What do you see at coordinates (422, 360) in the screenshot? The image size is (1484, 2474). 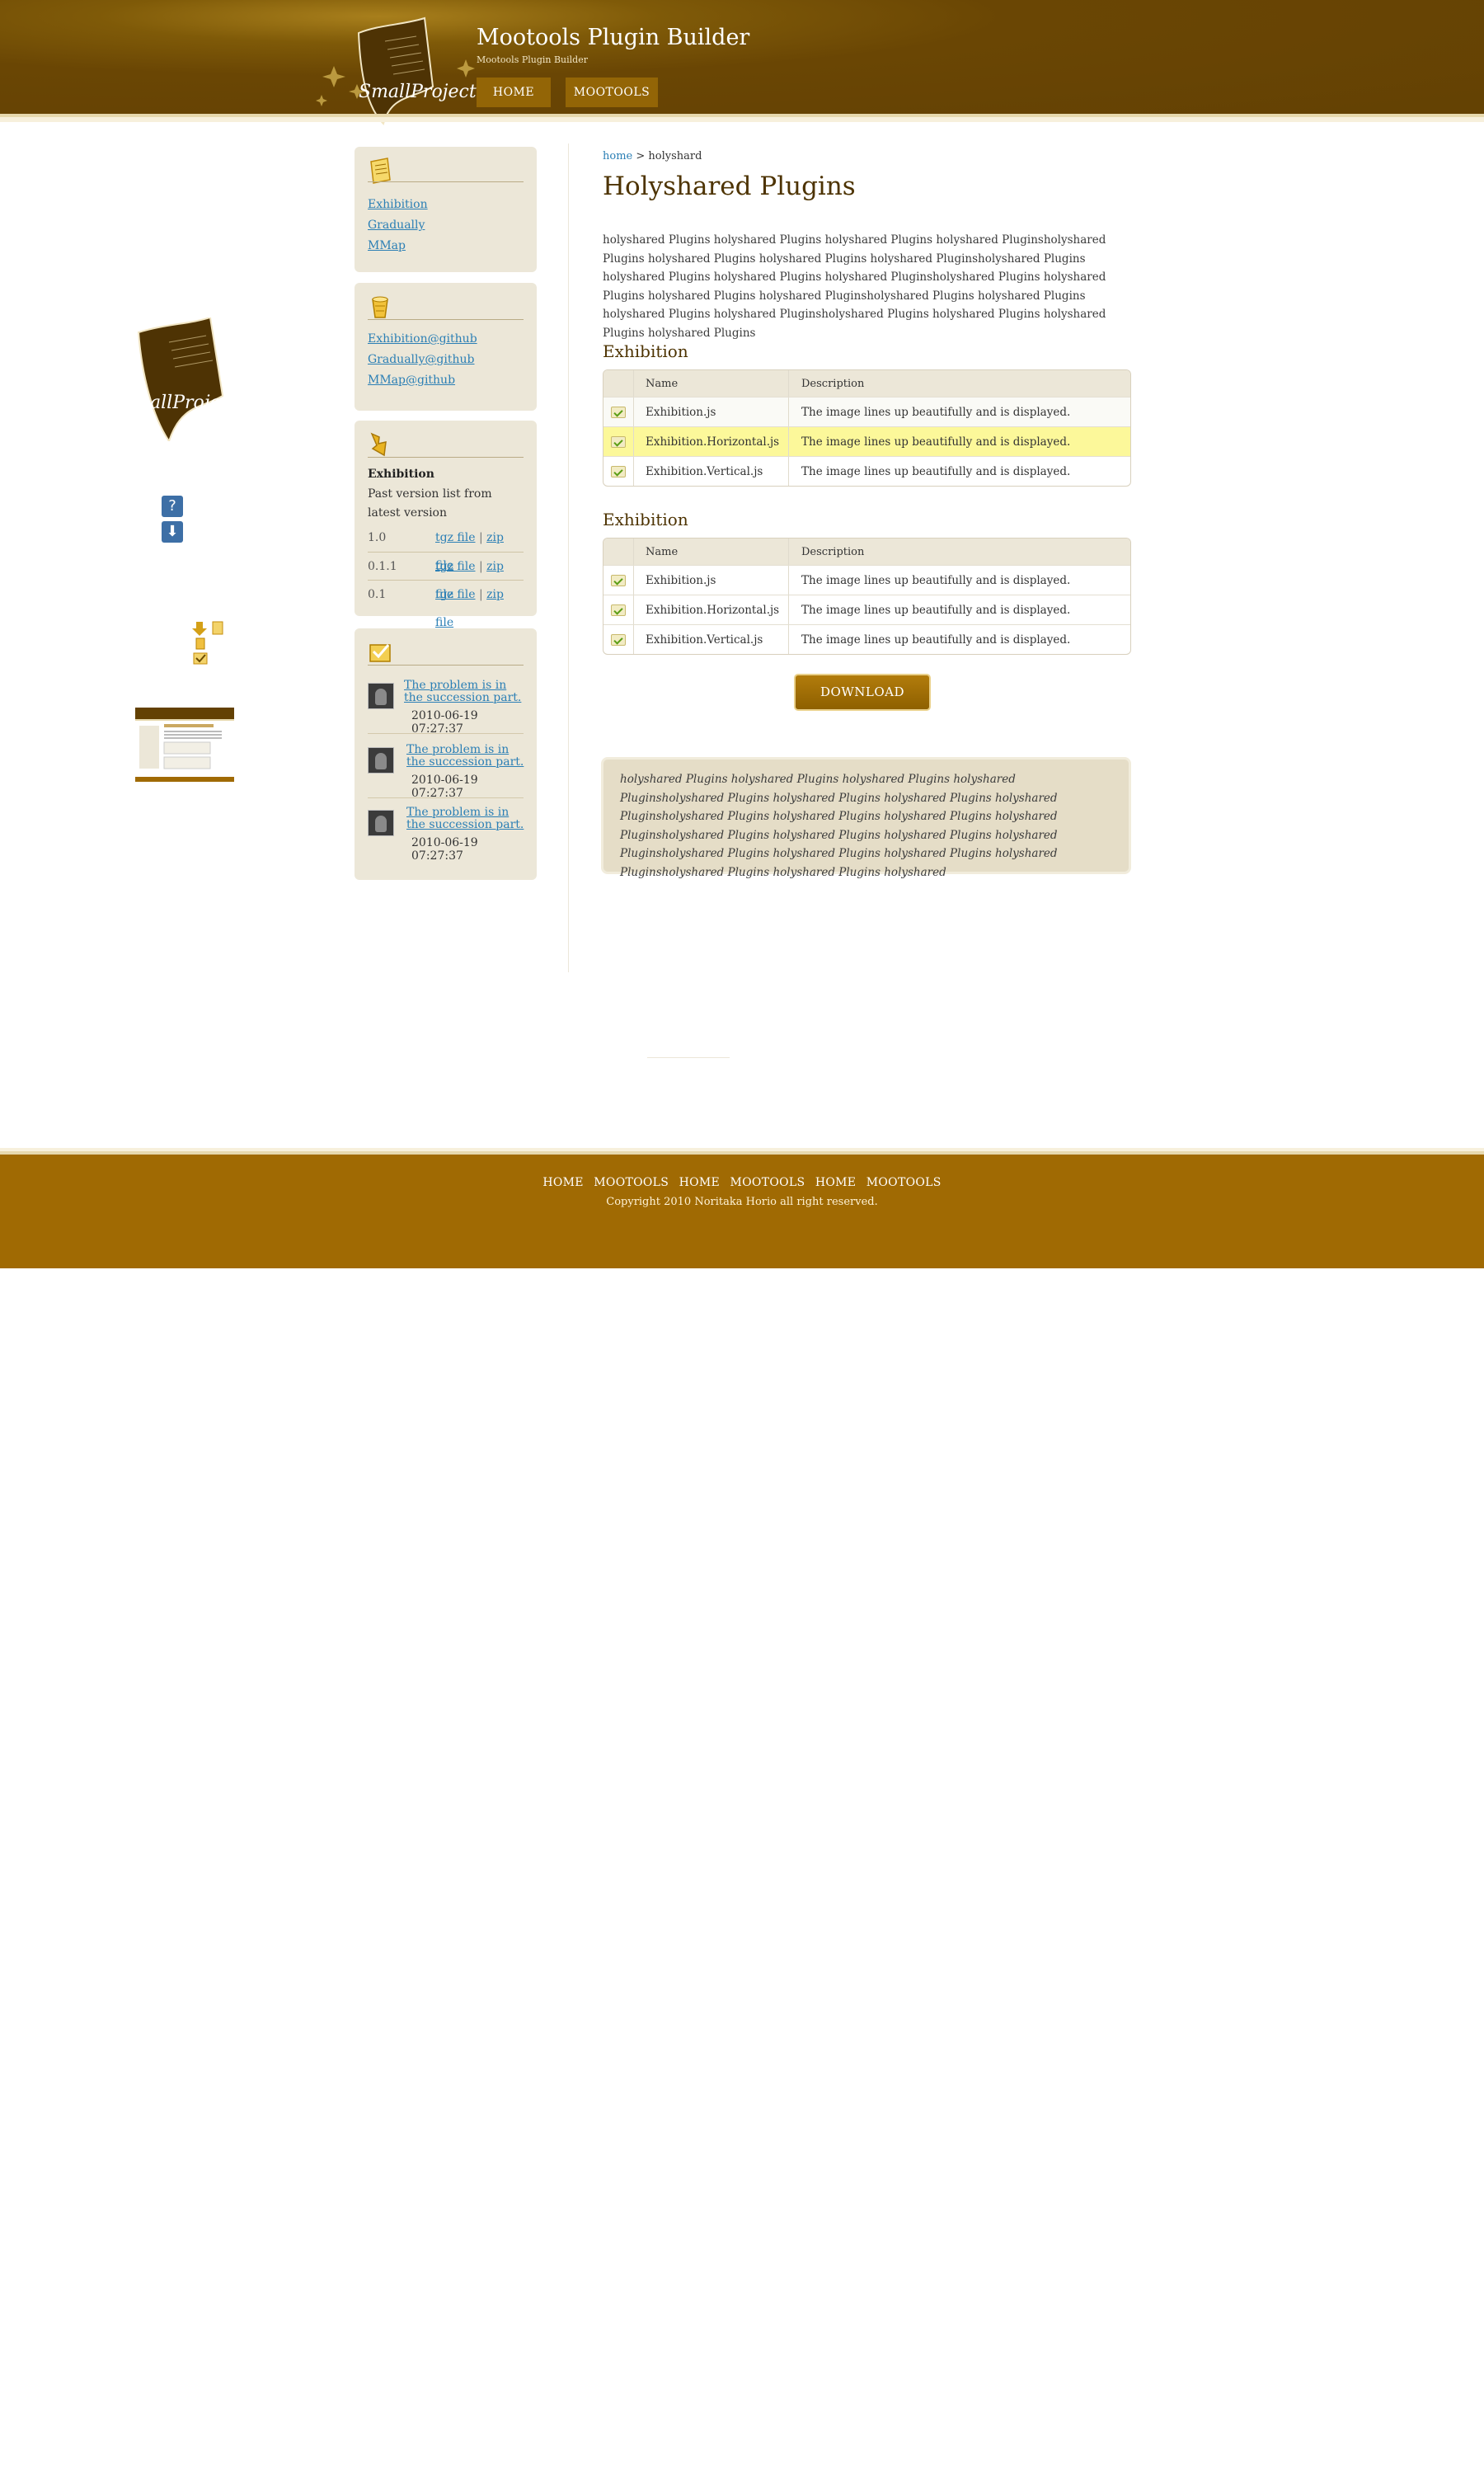 I see `sidebar-link-gradually-github: Gradually@github` at bounding box center [422, 360].